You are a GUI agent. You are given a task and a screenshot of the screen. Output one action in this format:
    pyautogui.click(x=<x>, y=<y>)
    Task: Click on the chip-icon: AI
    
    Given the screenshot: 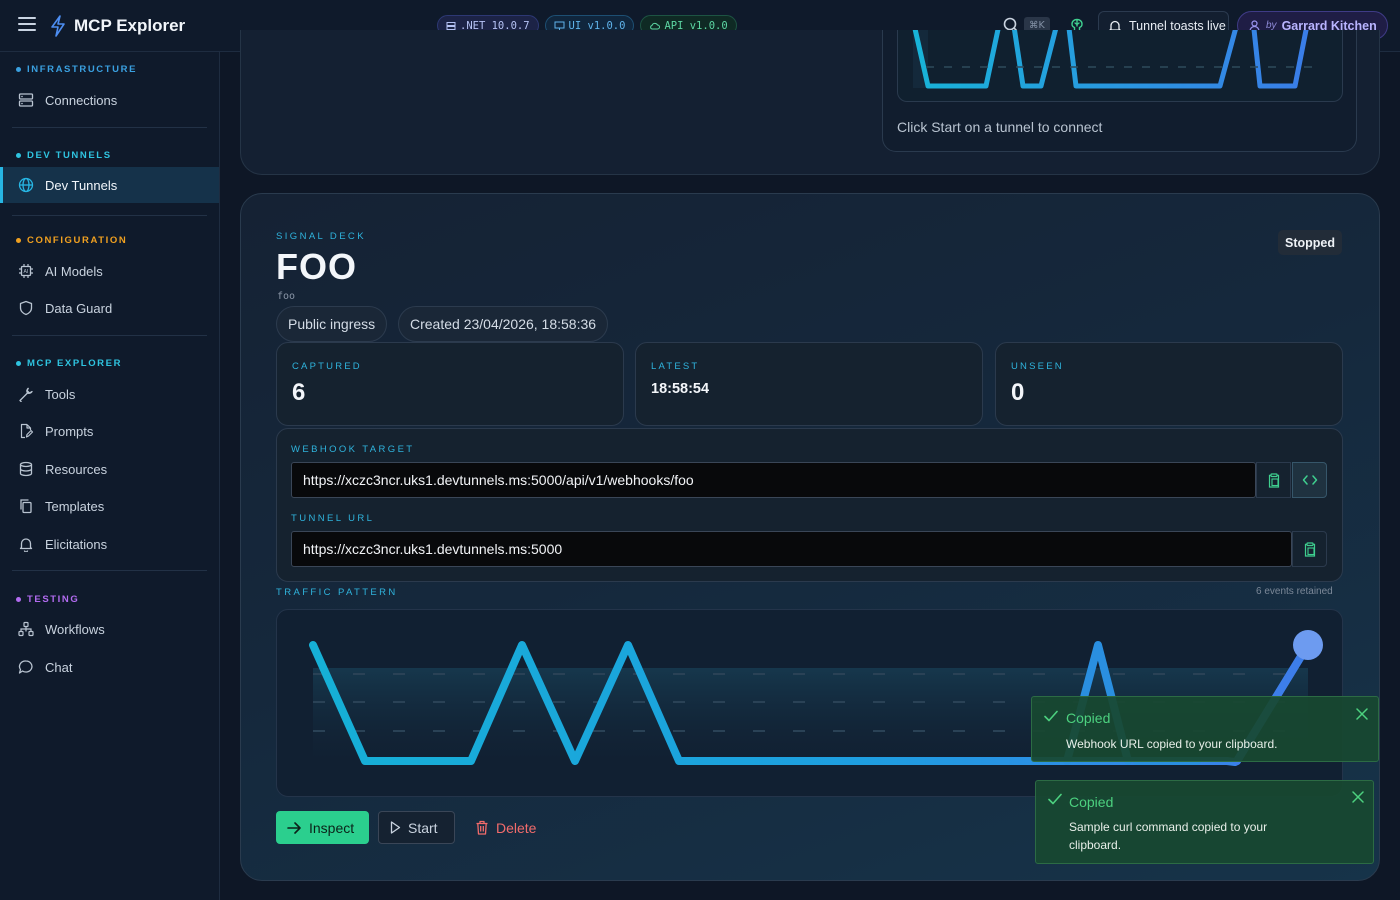 What is the action you would take?
    pyautogui.click(x=26, y=271)
    